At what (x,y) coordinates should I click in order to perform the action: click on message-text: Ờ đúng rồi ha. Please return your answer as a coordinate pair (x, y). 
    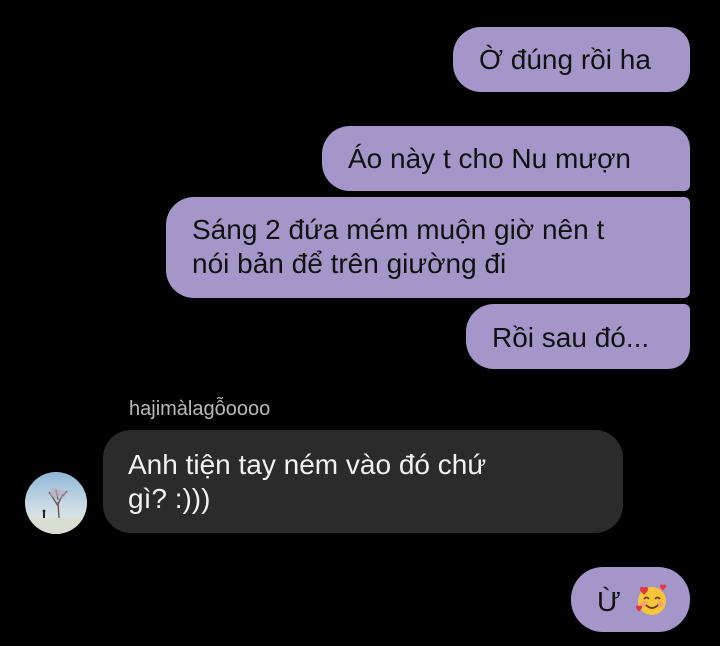
    Looking at the image, I should click on (565, 59).